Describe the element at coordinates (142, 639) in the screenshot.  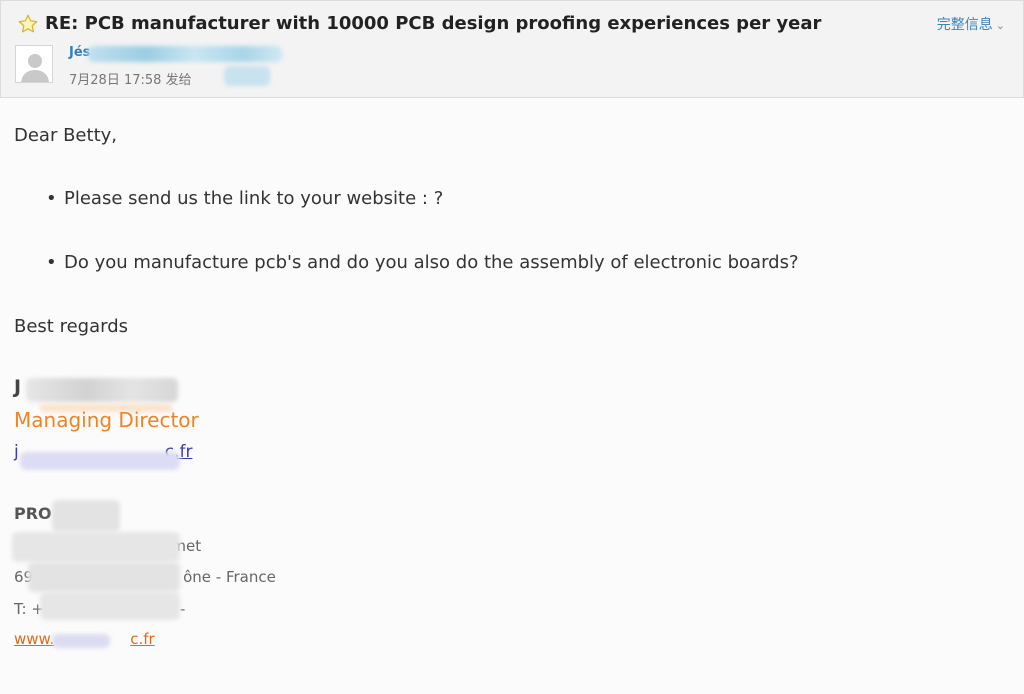
I see `website-end: c.fr` at that location.